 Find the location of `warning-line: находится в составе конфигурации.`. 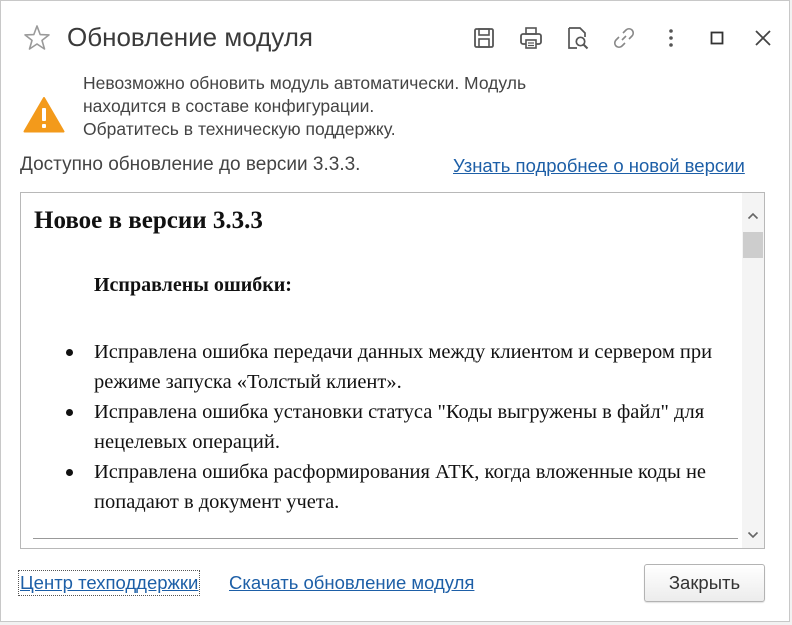

warning-line: находится в составе конфигурации. is located at coordinates (229, 106).